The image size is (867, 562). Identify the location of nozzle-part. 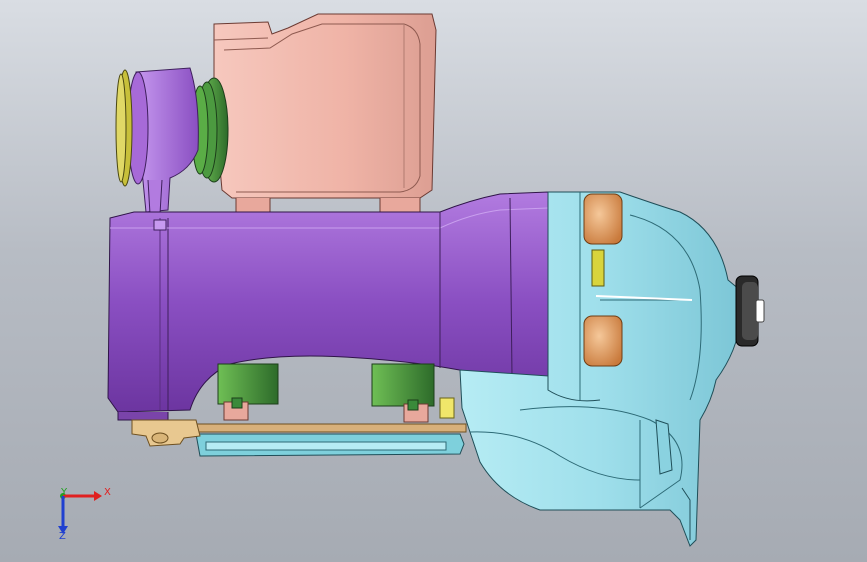
(157, 141).